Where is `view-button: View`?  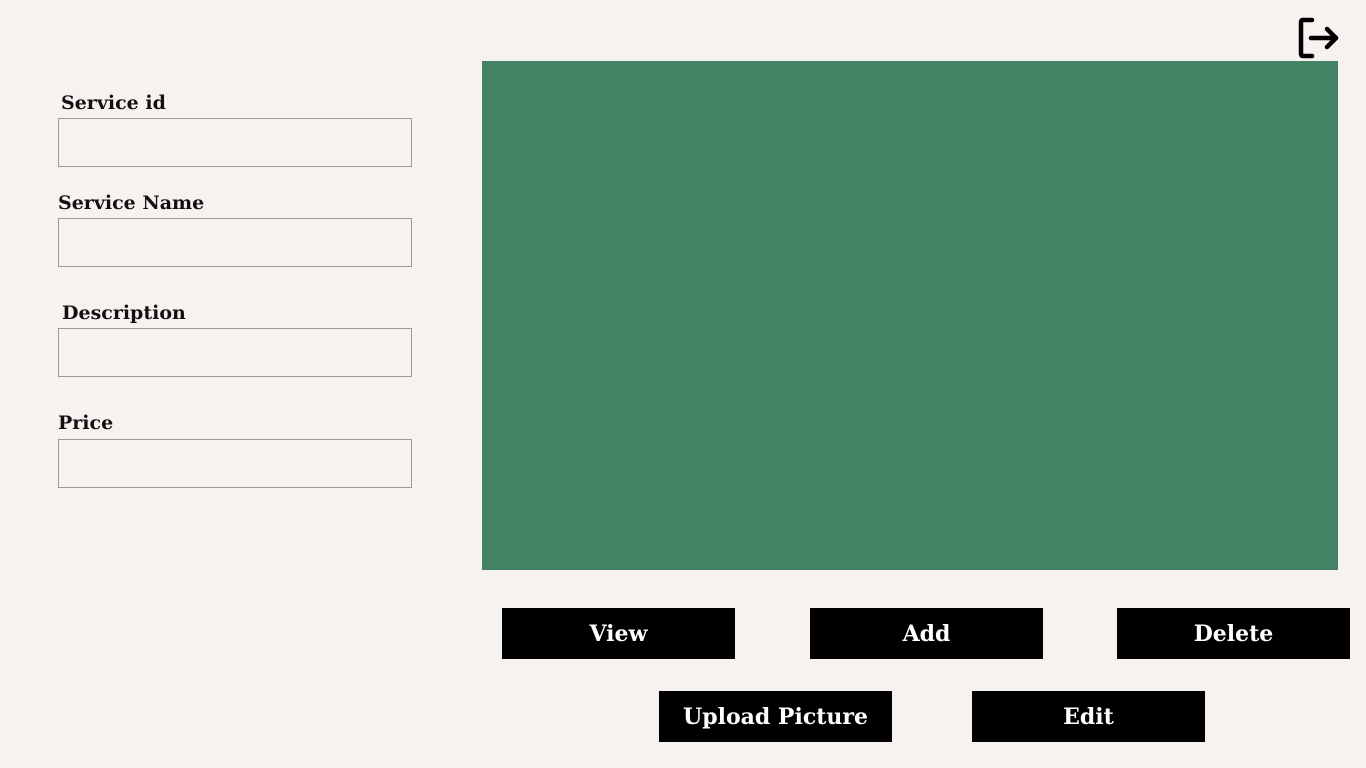
view-button: View is located at coordinates (618, 633).